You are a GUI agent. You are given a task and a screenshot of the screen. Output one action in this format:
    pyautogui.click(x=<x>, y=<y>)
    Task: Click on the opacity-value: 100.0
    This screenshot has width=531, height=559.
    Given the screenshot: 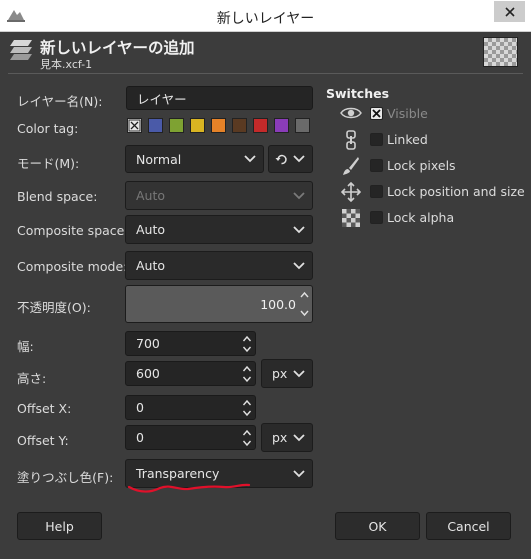 What is the action you would take?
    pyautogui.click(x=278, y=304)
    